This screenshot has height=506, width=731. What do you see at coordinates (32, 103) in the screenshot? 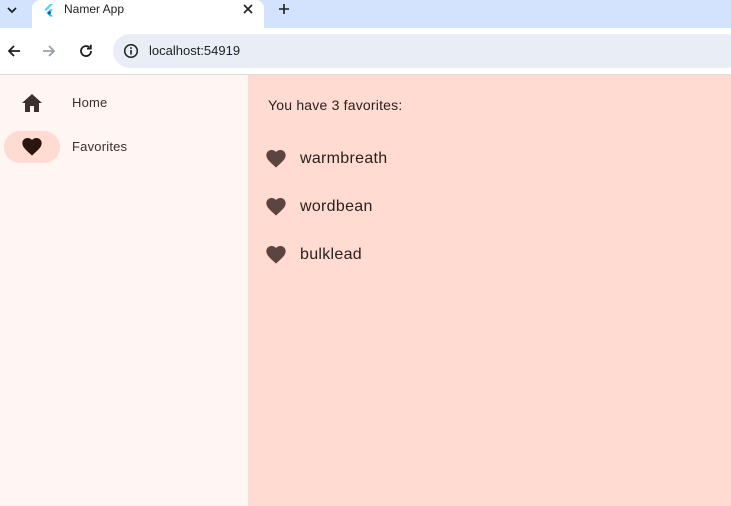
I see `home-icon` at bounding box center [32, 103].